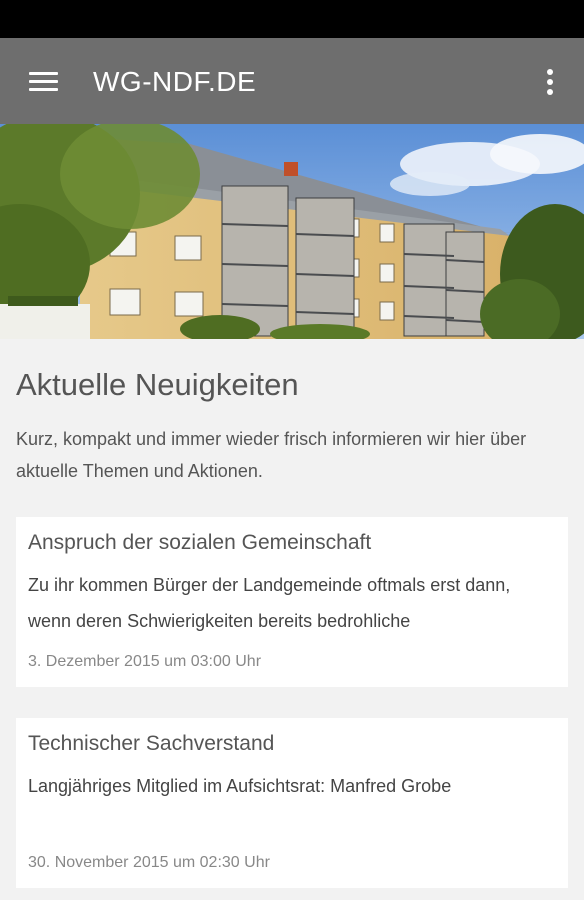  I want to click on hamburger-menu-icon, so click(42, 82).